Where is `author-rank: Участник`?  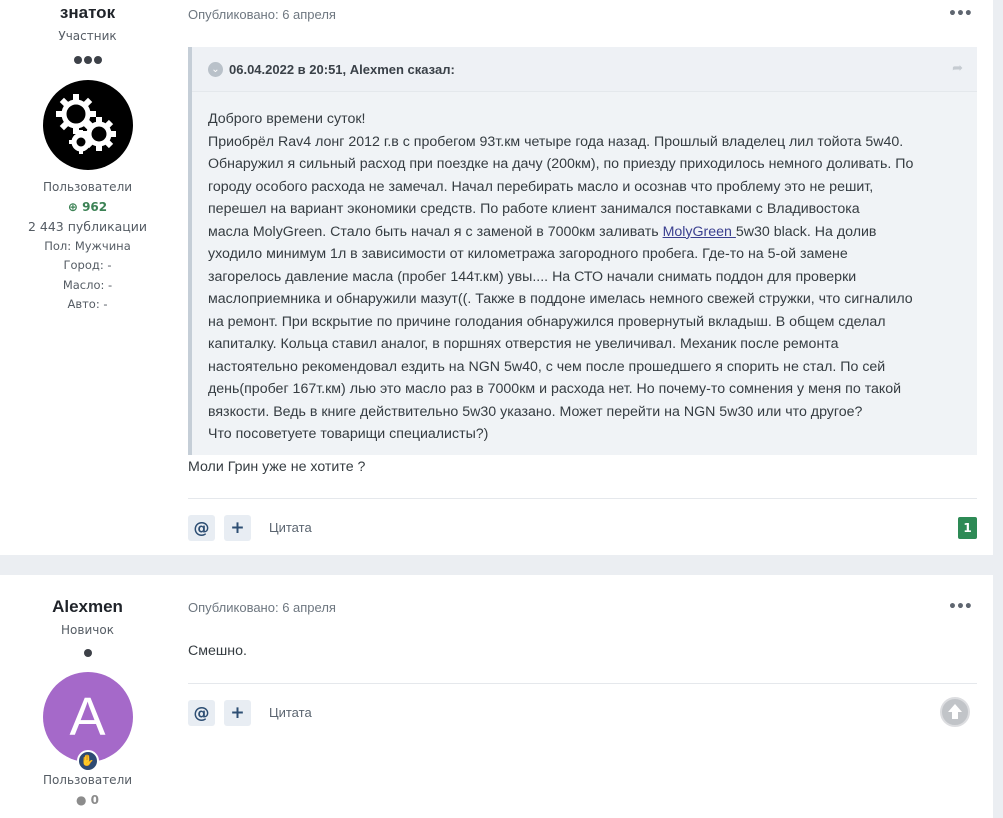
author-rank: Участник is located at coordinates (87, 36).